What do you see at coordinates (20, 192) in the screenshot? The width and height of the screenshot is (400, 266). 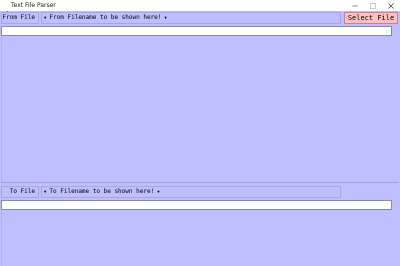 I see `to-file-label: To File` at bounding box center [20, 192].